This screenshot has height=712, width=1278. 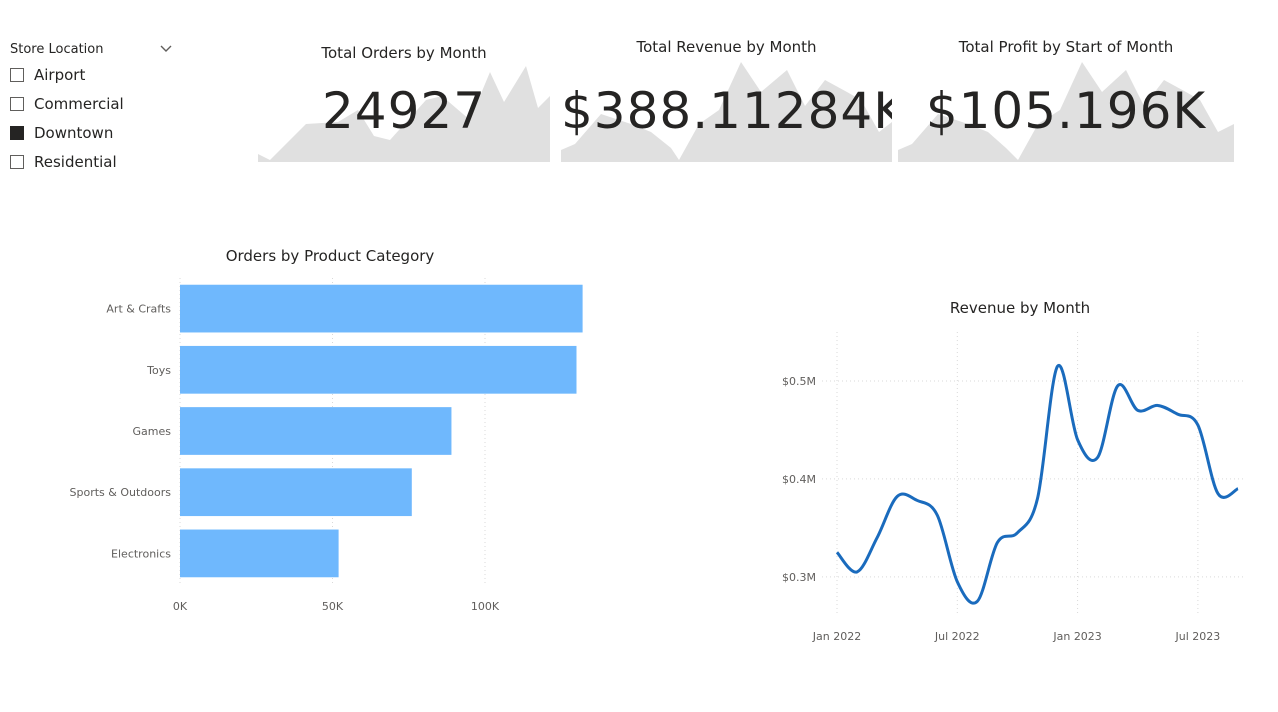 What do you see at coordinates (404, 111) in the screenshot?
I see `kpi-value: 24927` at bounding box center [404, 111].